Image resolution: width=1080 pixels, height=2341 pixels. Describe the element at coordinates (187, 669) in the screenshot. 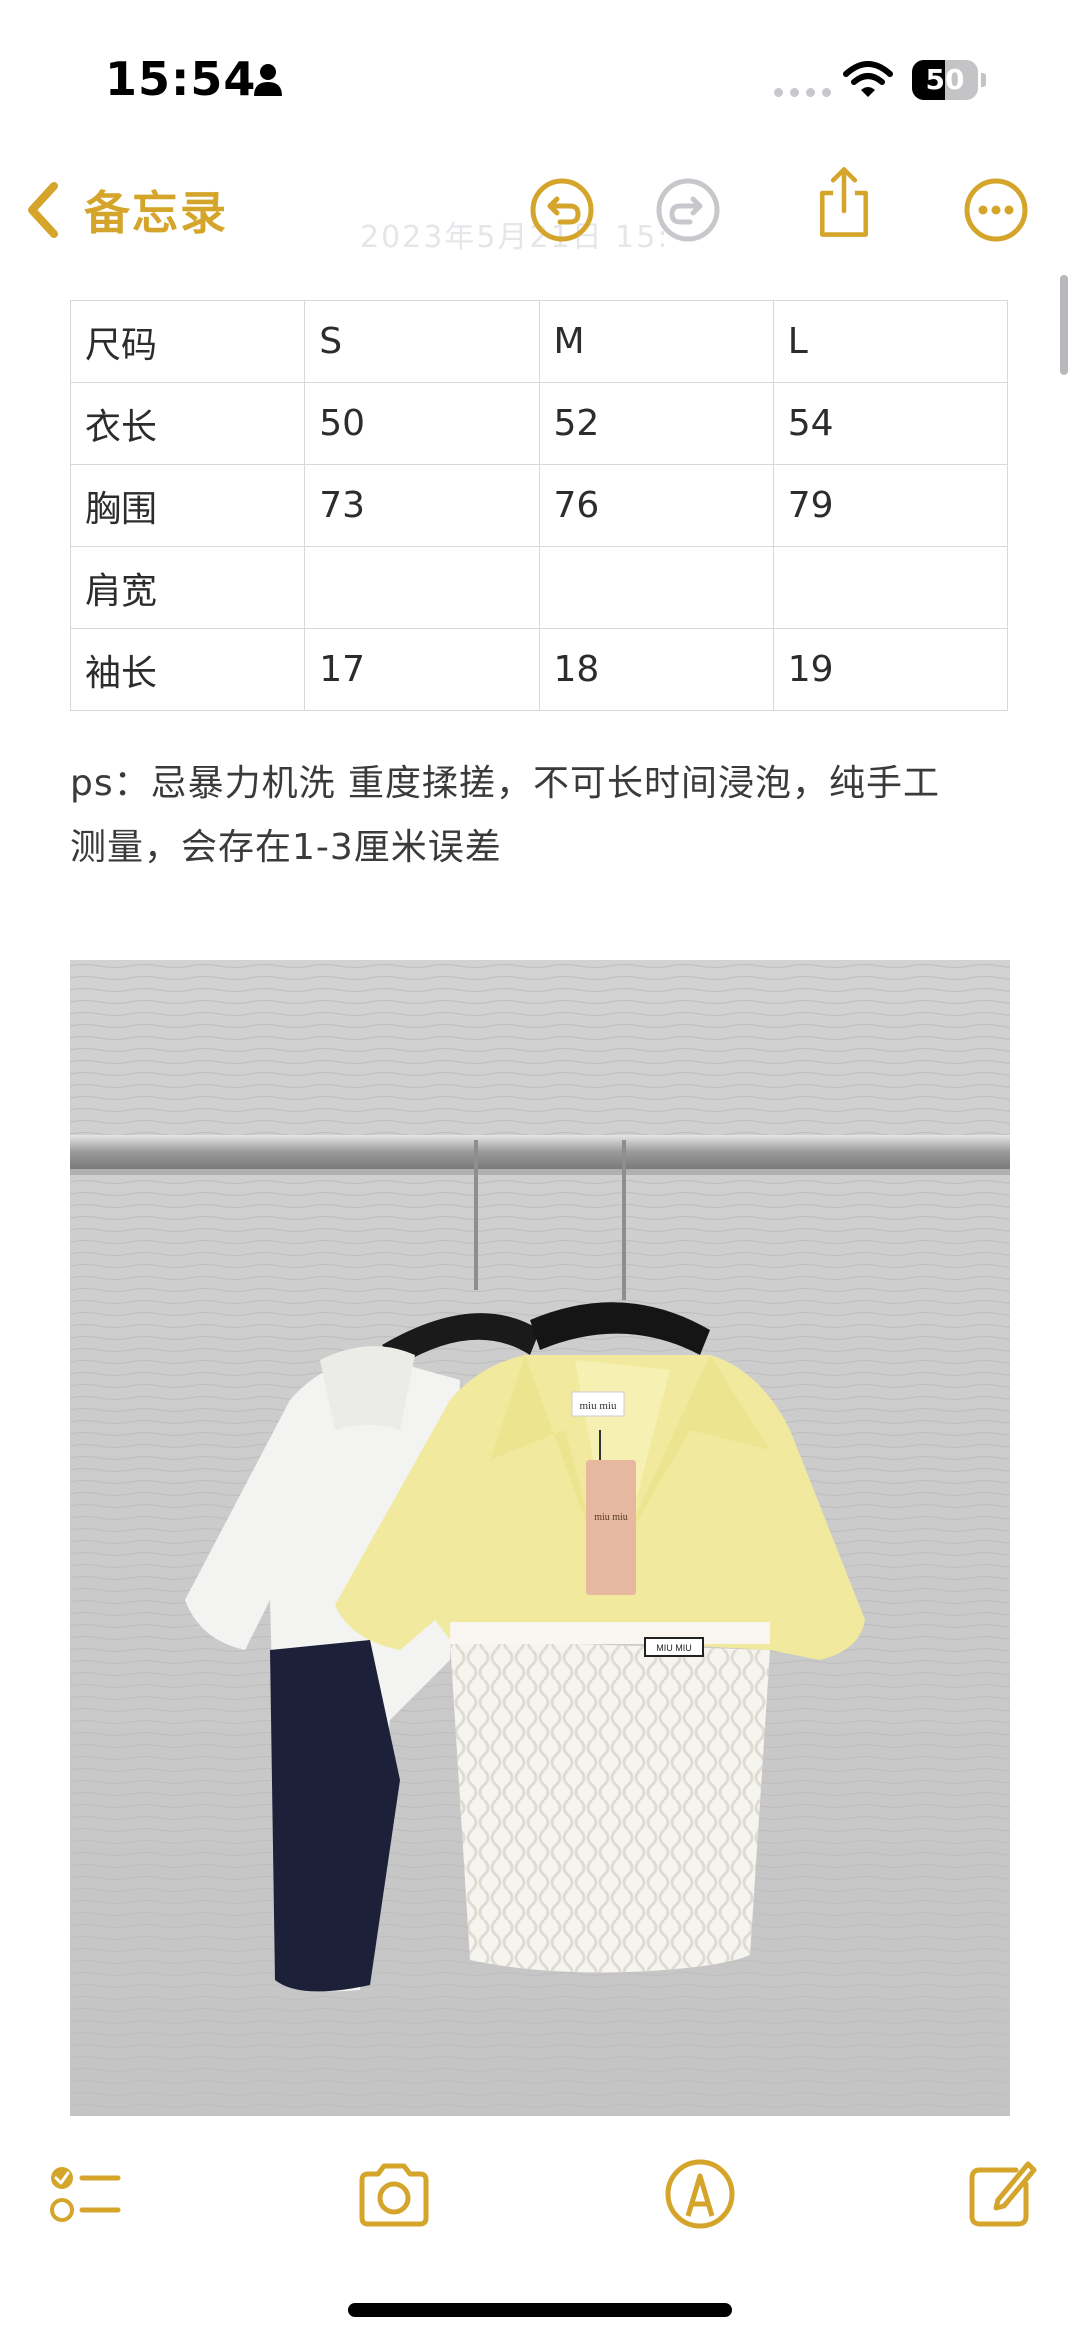

I see `table-cell: 袖长` at that location.